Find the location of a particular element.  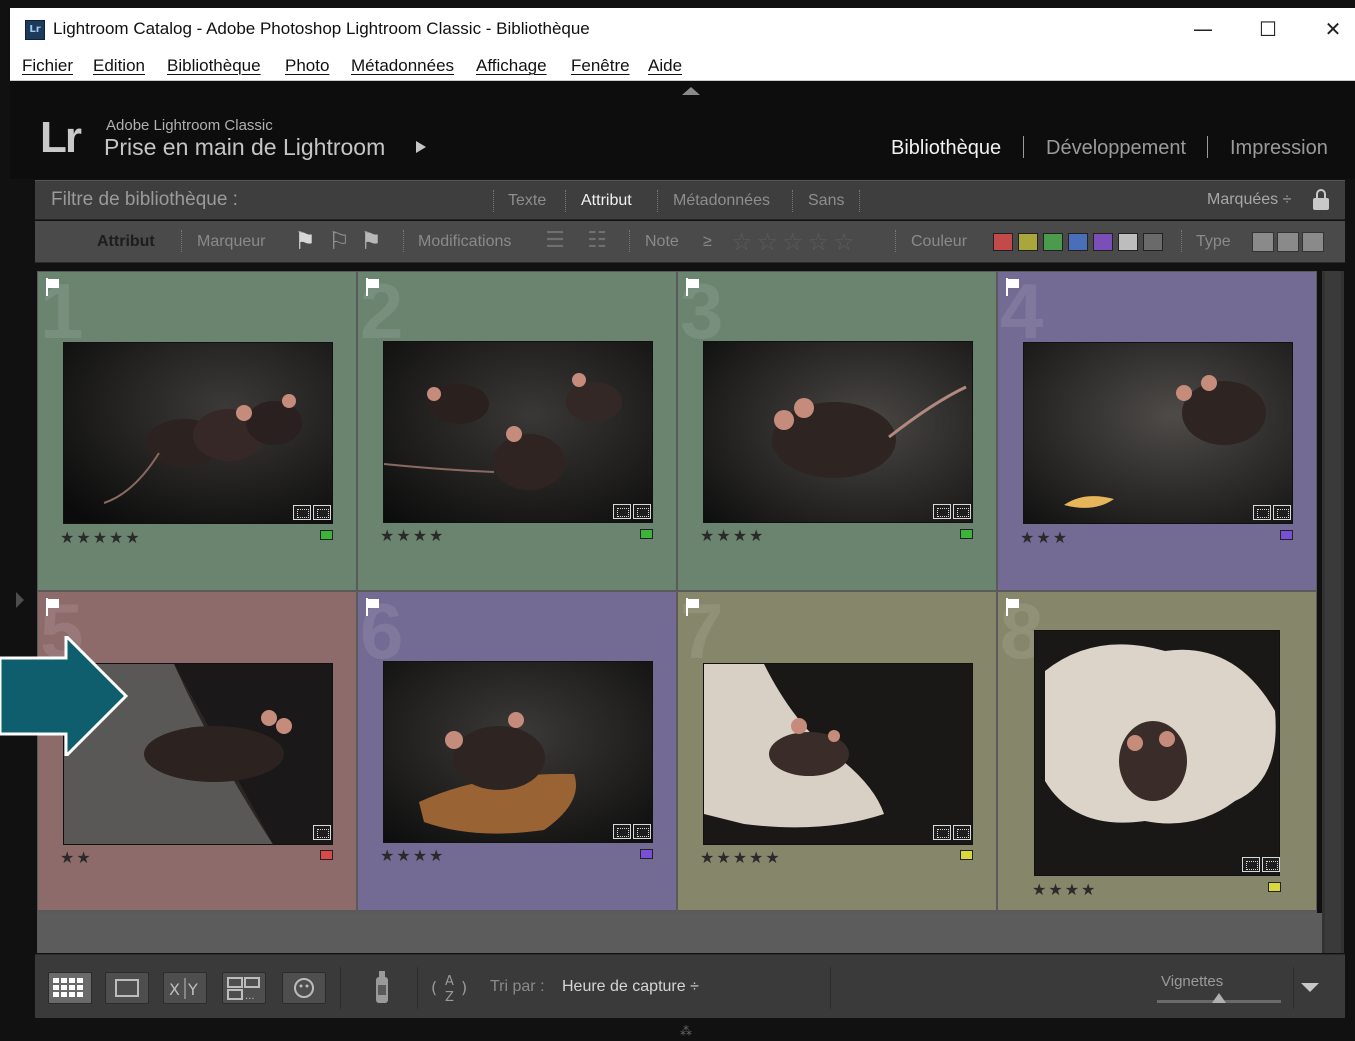

type-master-photo-icon is located at coordinates (1263, 242).